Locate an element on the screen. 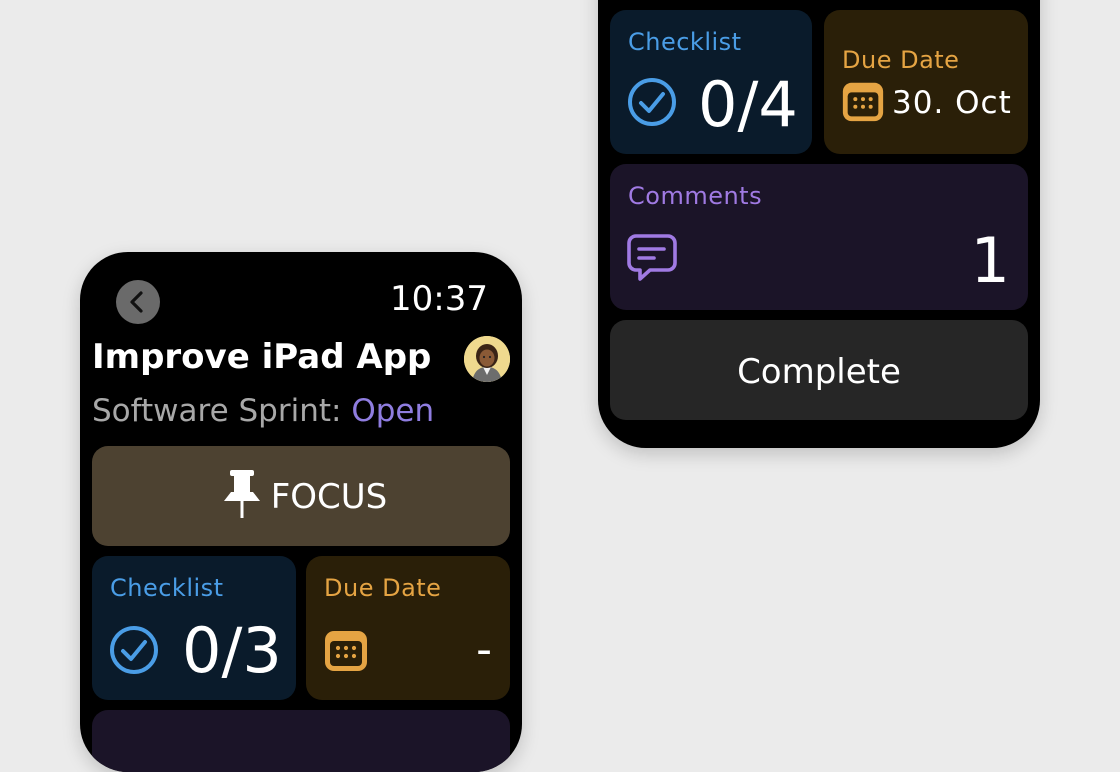  task-status: Open is located at coordinates (393, 411).